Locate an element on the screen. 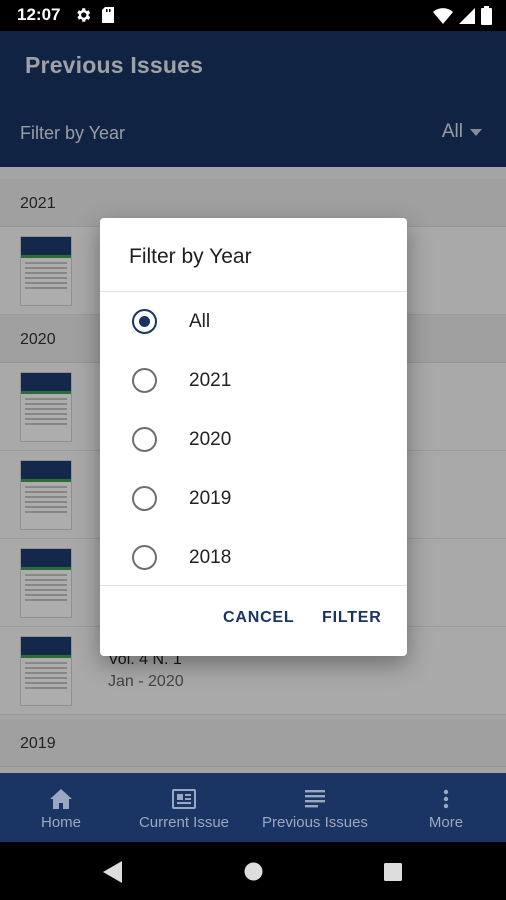  system-navigation-bar is located at coordinates (253, 871).